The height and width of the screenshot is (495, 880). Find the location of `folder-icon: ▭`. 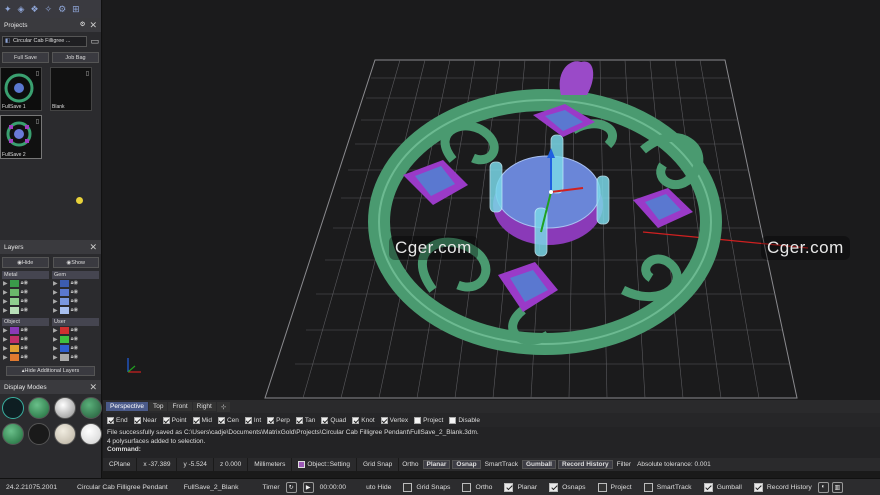

folder-icon: ▭ is located at coordinates (94, 41).